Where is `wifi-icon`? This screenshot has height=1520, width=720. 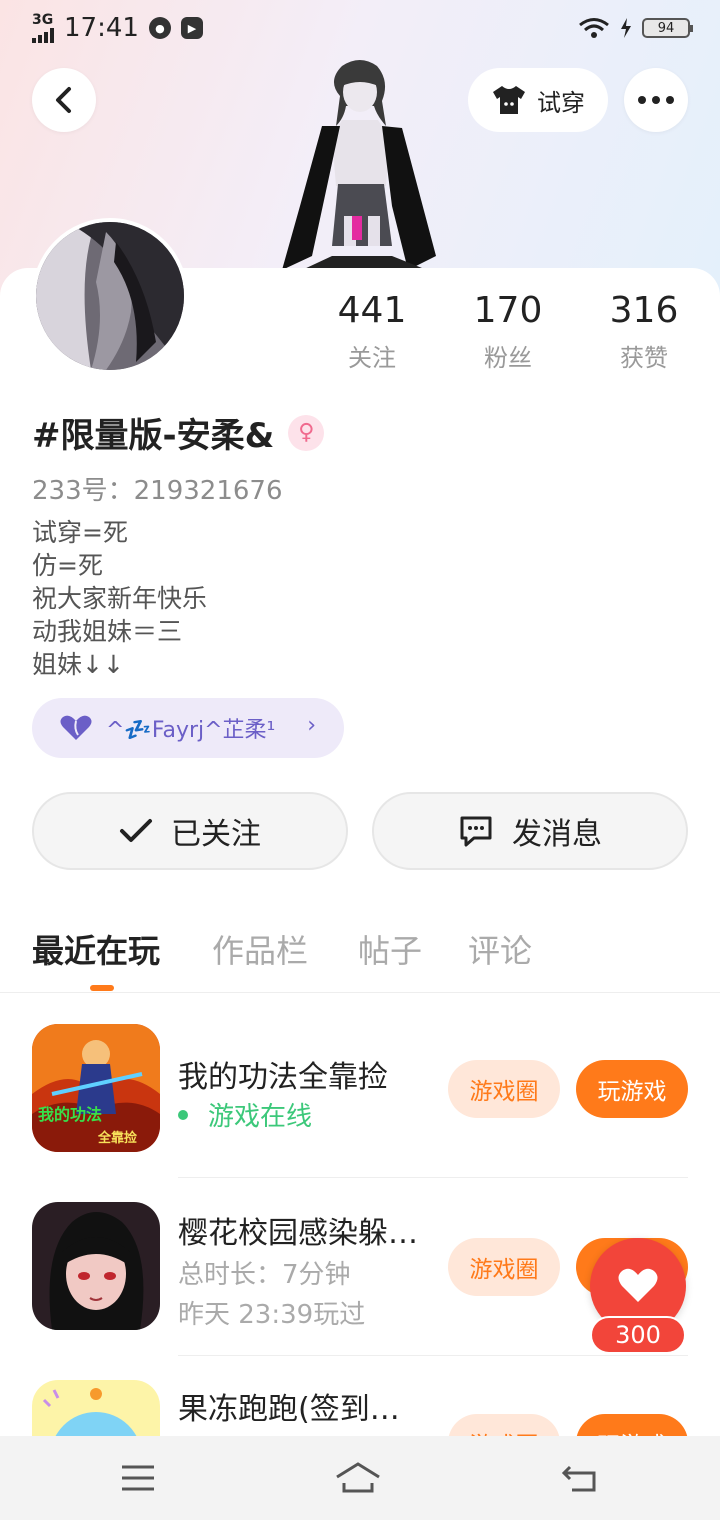
wifi-icon is located at coordinates (594, 28).